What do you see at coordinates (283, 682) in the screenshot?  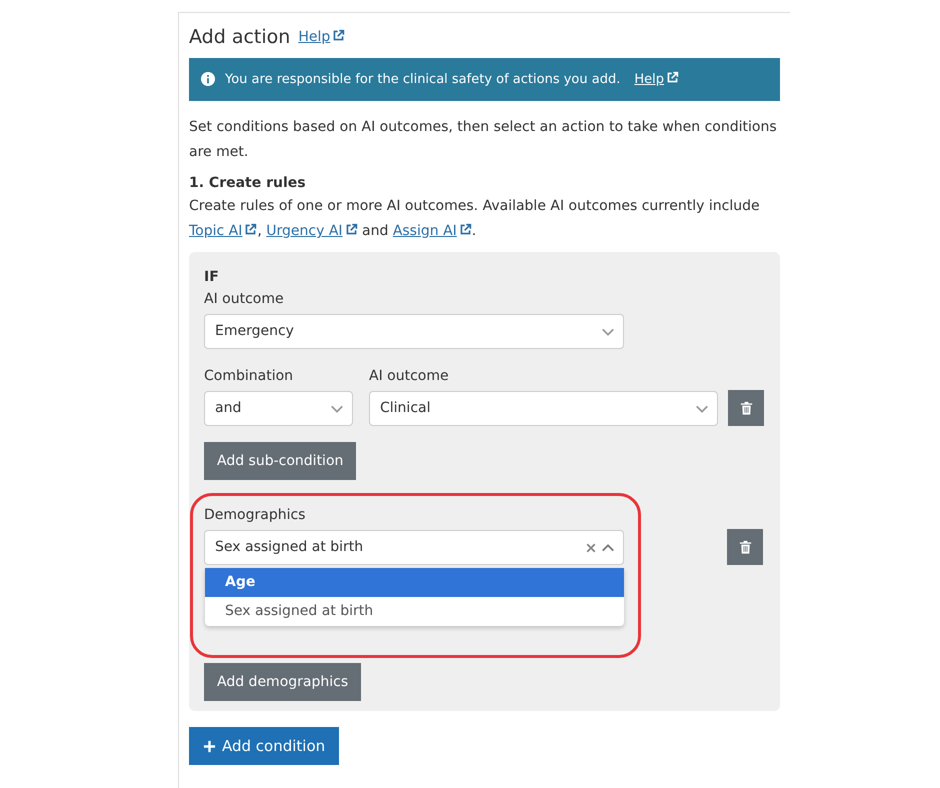 I see `add-demographics-button: Add demographics` at bounding box center [283, 682].